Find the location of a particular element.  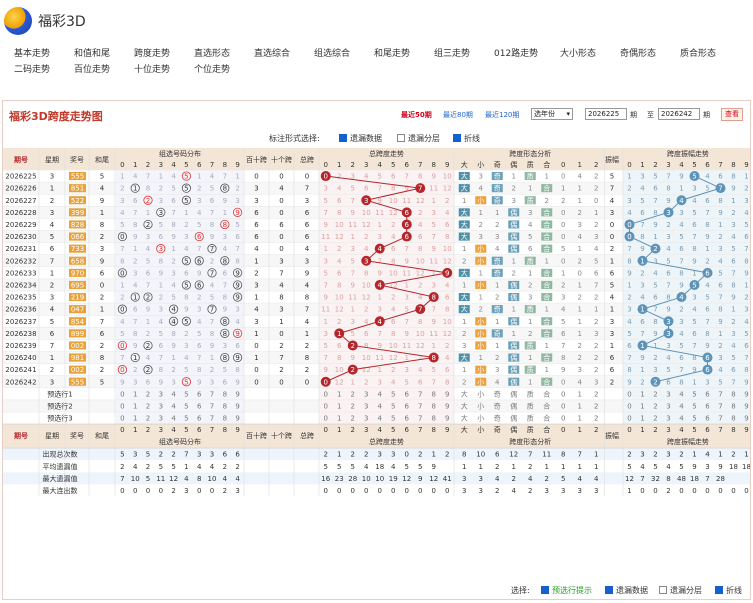

stat-form: 3 is located at coordinates (464, 491).